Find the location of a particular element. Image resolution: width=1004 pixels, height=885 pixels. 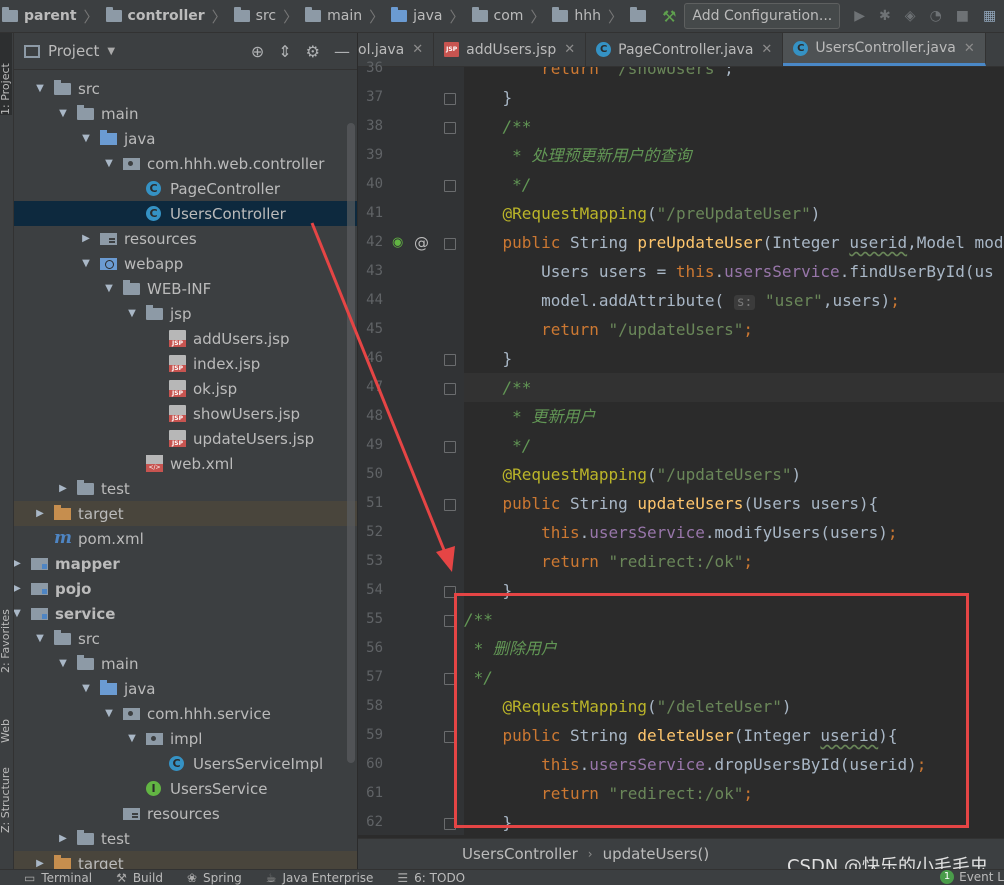

favorites-tool-tab: 2: Favorites is located at coordinates (6, 633).